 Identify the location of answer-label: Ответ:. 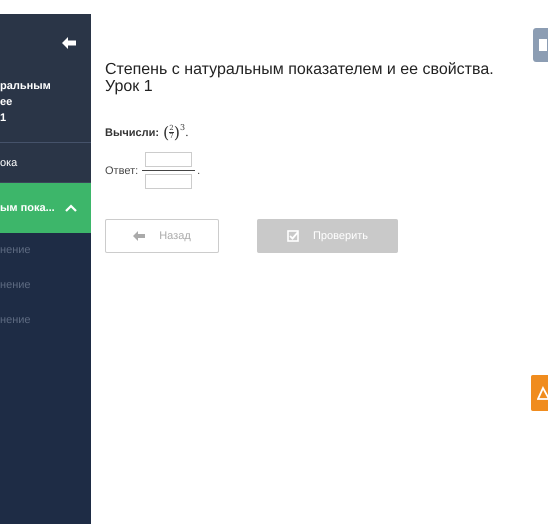
(121, 170).